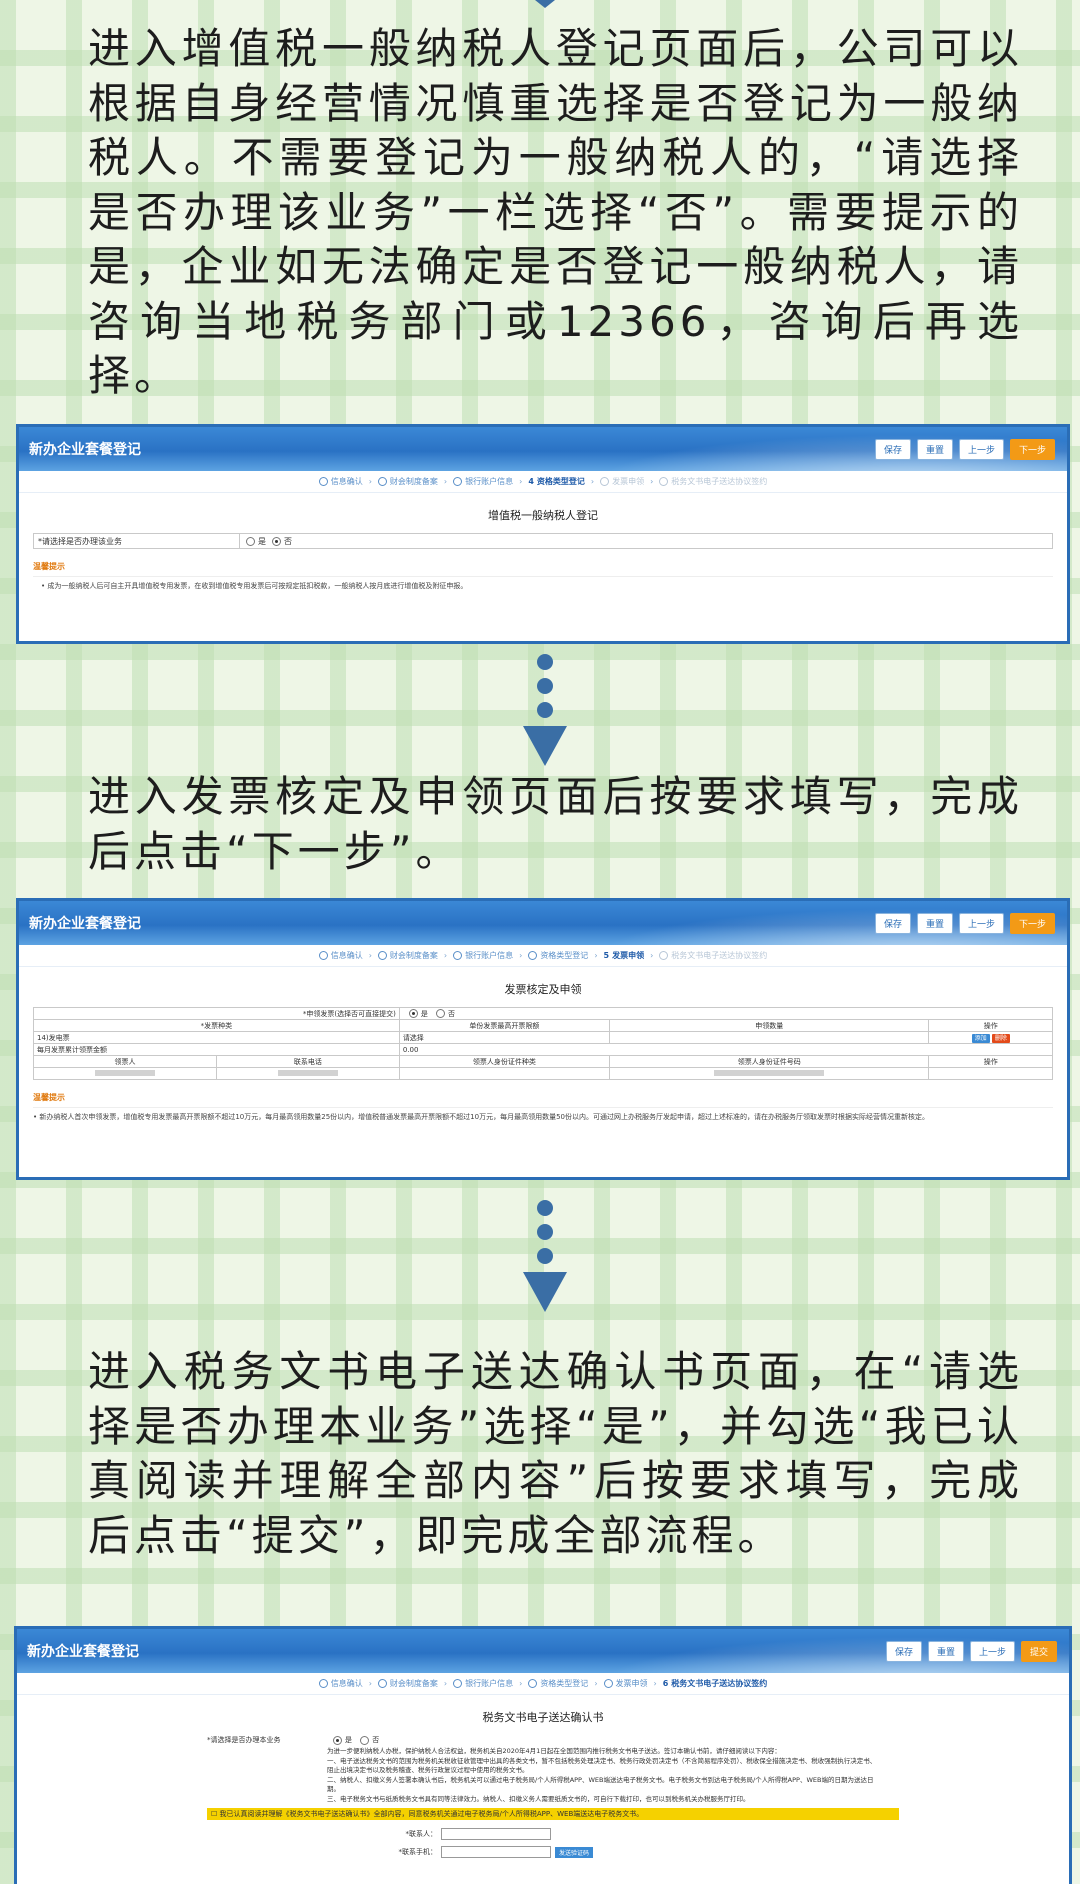 This screenshot has height=1884, width=1080. What do you see at coordinates (1038, 1651) in the screenshot?
I see `submit-button: 提交` at bounding box center [1038, 1651].